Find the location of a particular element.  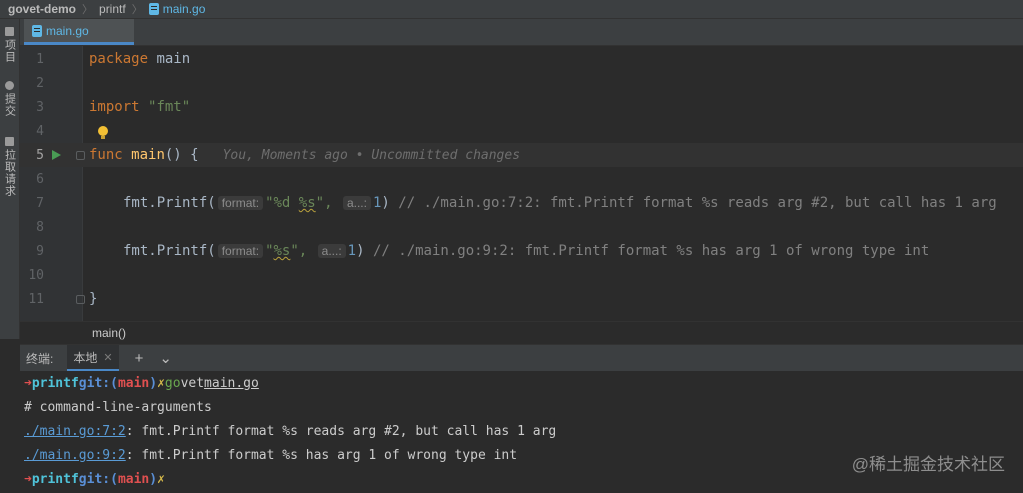

code-line: 2 is located at coordinates (521, 83).